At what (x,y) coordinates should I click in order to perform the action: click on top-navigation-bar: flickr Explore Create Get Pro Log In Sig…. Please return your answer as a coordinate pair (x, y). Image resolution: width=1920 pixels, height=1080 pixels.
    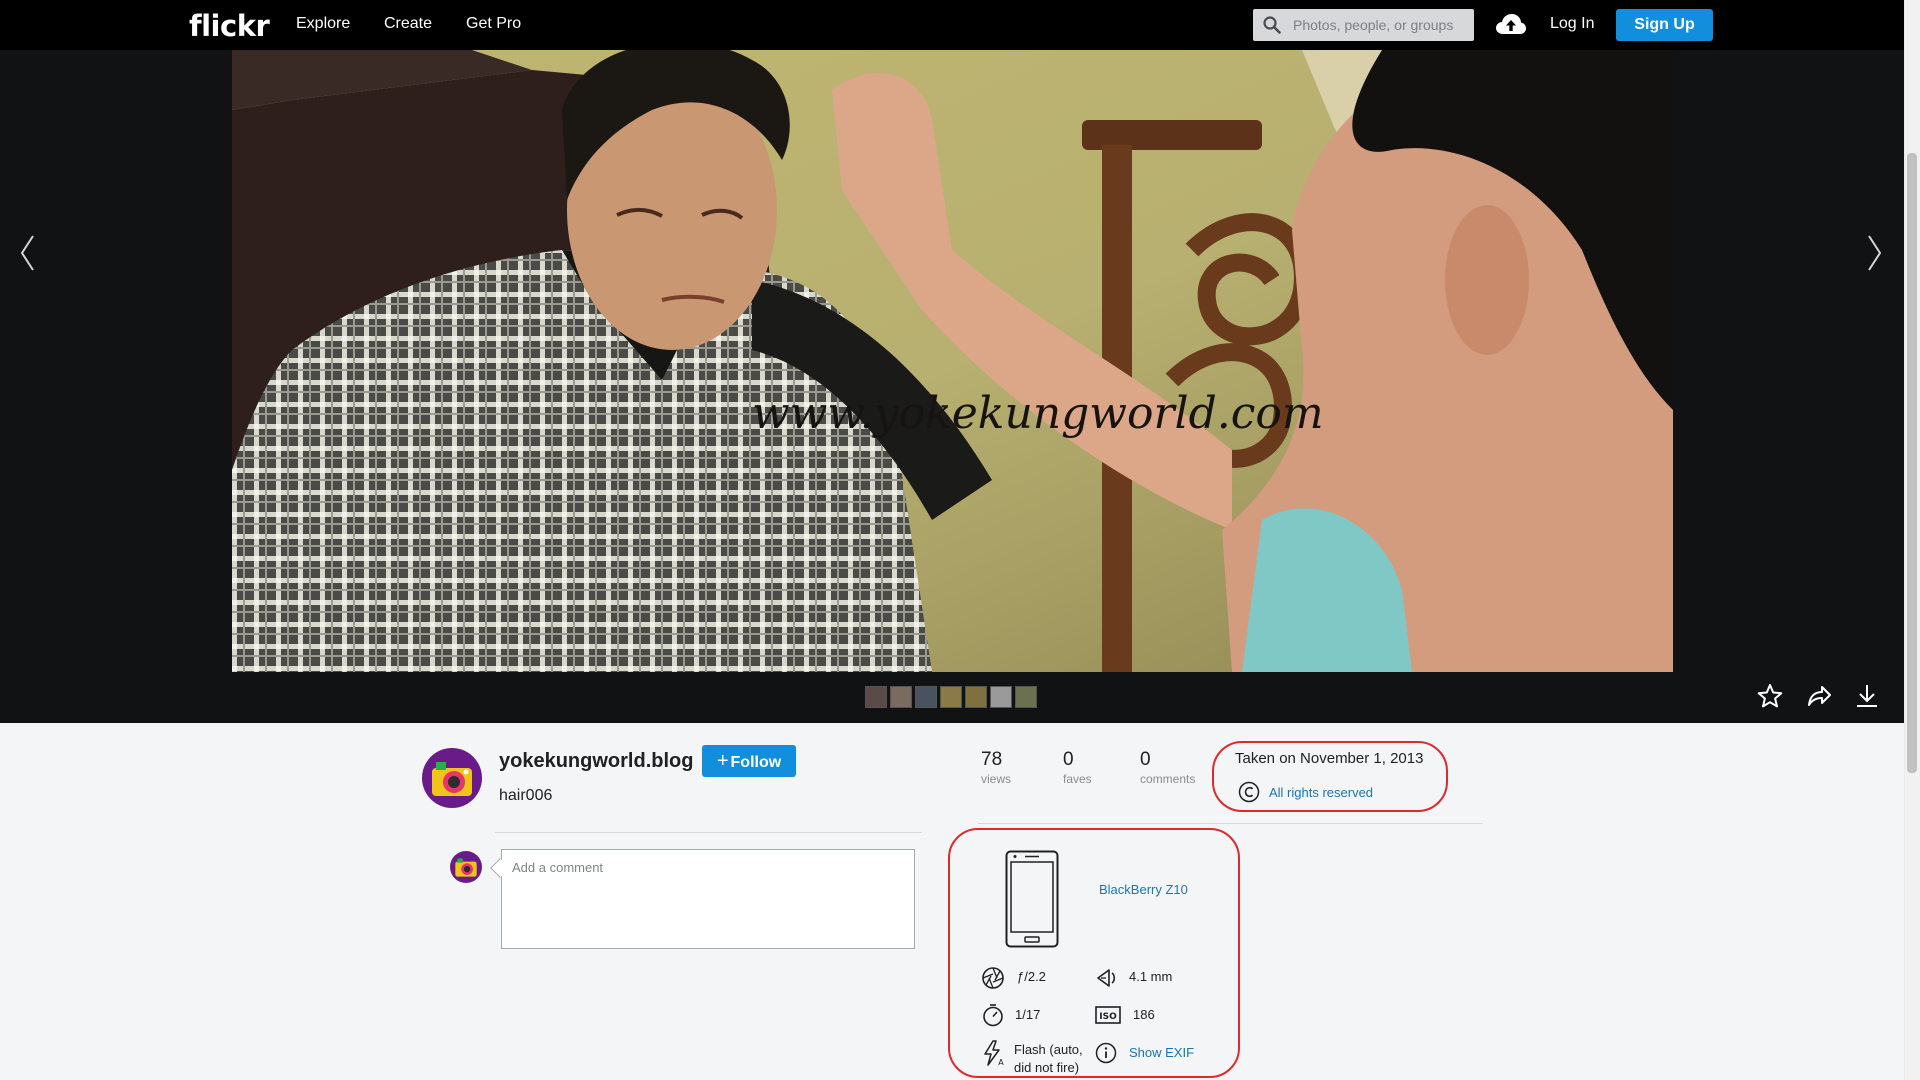
    Looking at the image, I should click on (952, 25).